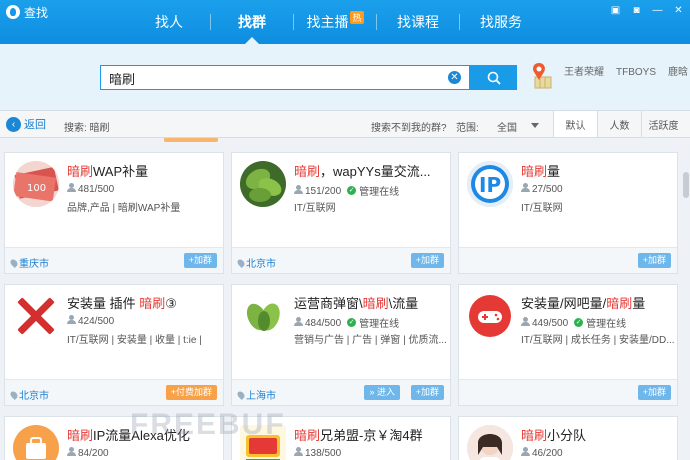 This screenshot has width=690, height=460. What do you see at coordinates (584, 73) in the screenshot?
I see `hot-word: 王者荣耀` at bounding box center [584, 73].